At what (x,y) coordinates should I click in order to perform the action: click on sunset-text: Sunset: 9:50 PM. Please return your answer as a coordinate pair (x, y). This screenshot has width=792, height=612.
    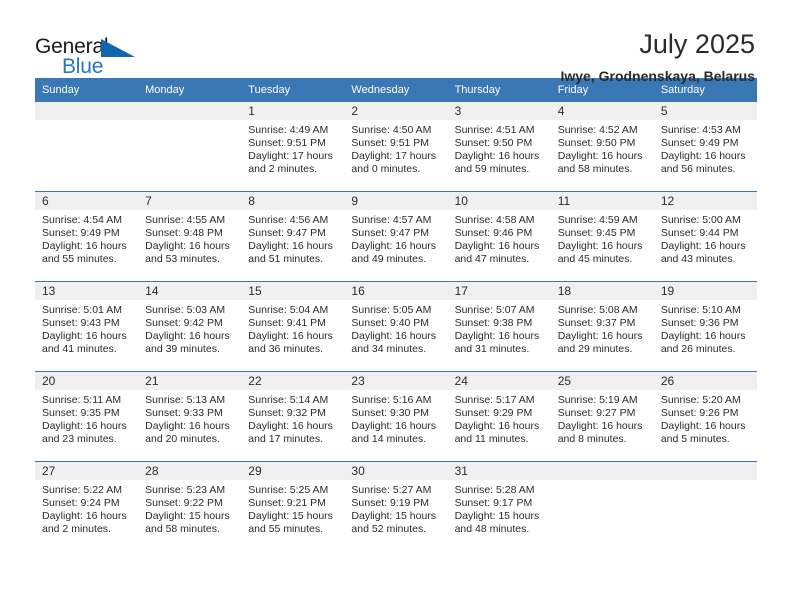
    Looking at the image, I should click on (596, 143).